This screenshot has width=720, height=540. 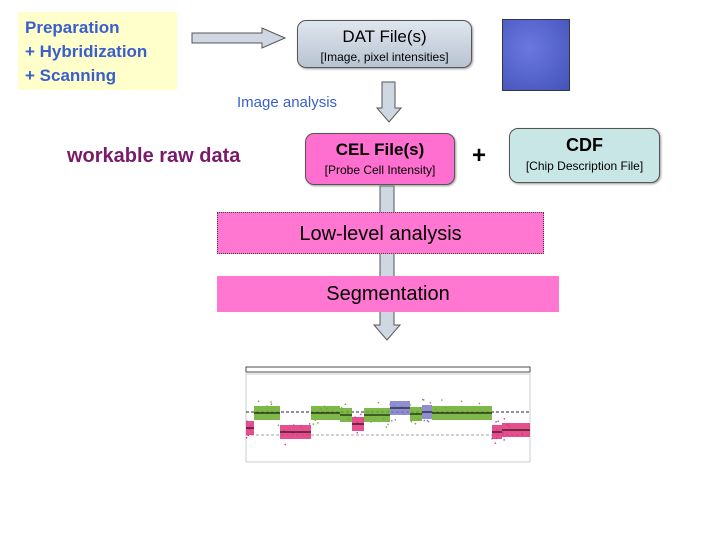 I want to click on image-analysis-label: Image analysis, so click(x=287, y=102).